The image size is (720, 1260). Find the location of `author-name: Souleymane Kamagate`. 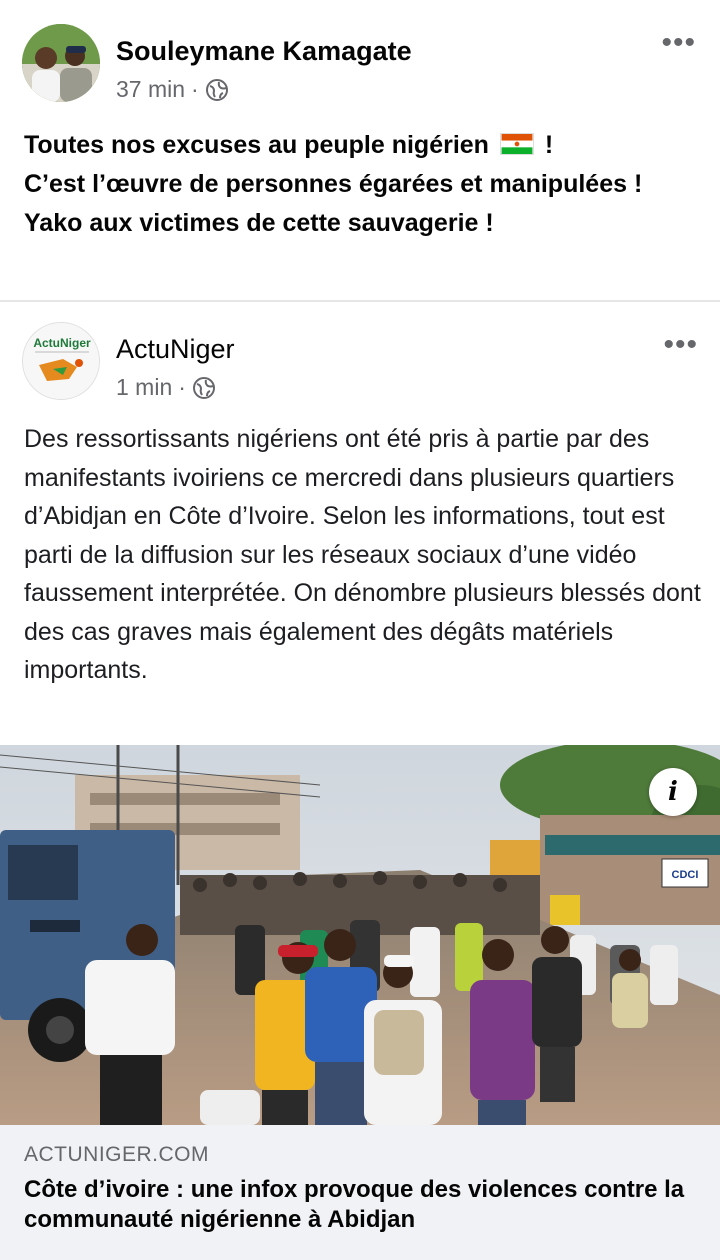

author-name: Souleymane Kamagate is located at coordinates (264, 51).